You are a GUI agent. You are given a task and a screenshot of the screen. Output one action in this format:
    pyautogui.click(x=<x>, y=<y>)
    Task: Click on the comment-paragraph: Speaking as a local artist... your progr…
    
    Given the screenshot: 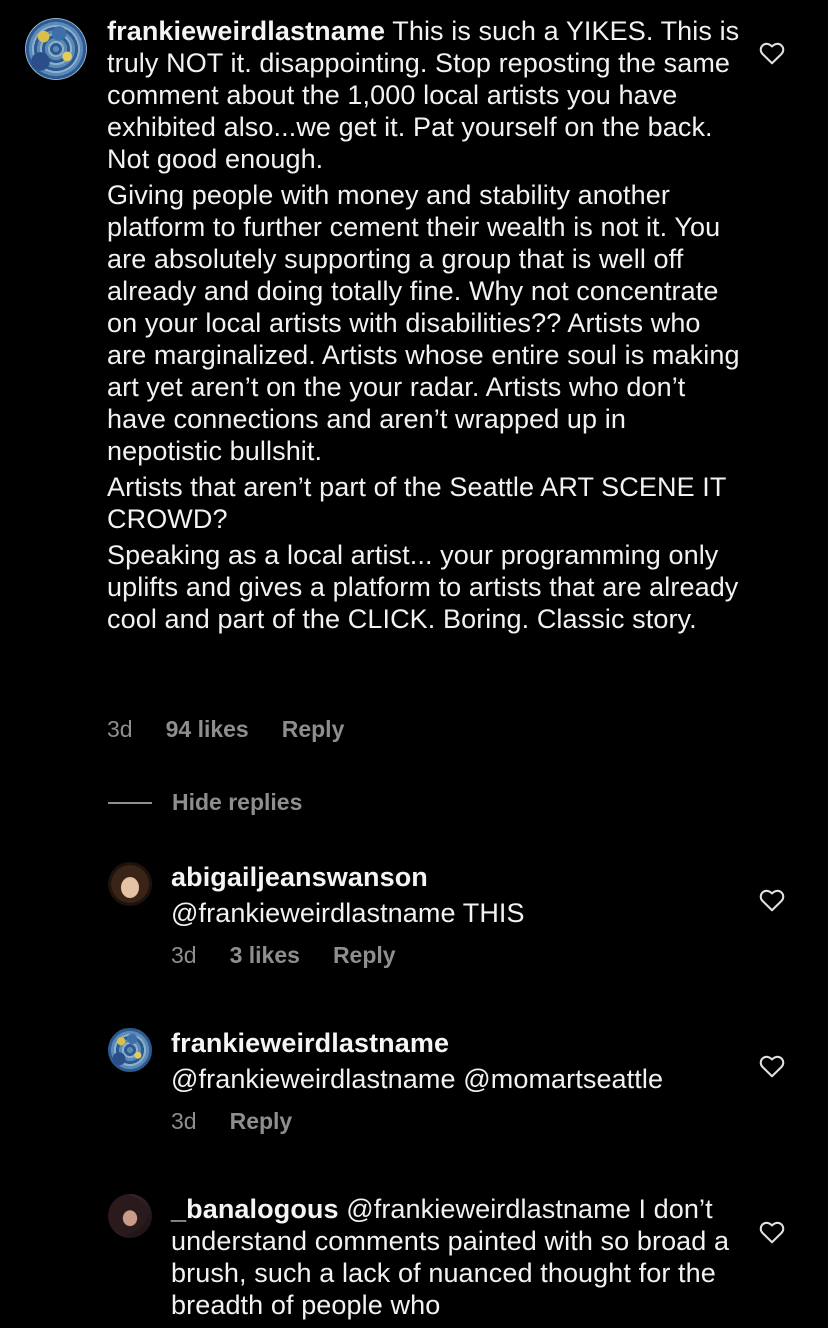 What is the action you would take?
    pyautogui.click(x=423, y=587)
    